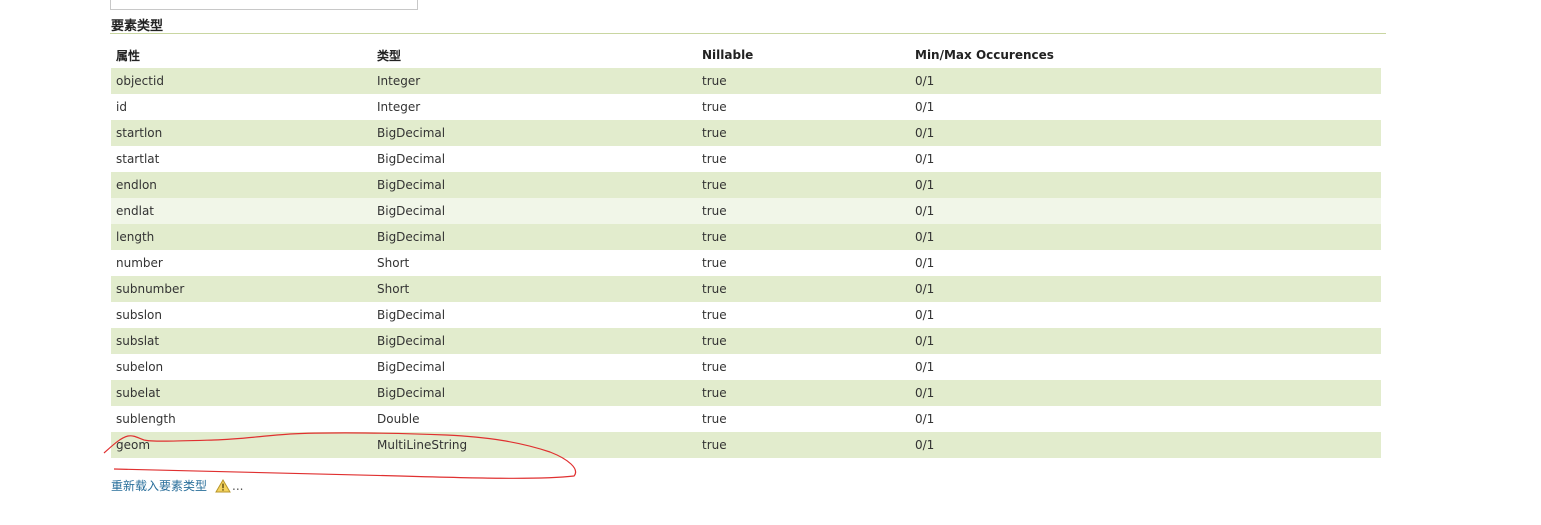 This screenshot has width=1541, height=525. Describe the element at coordinates (241, 211) in the screenshot. I see `attribute-cell: endlat` at that location.